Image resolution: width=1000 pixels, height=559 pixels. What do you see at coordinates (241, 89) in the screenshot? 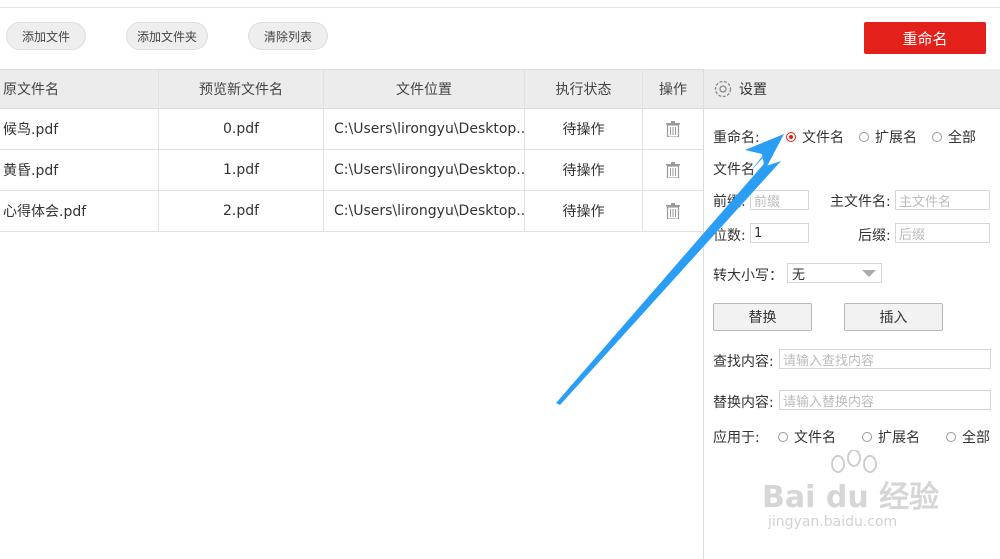
I see `header-preview-name: 预览新文件名` at bounding box center [241, 89].